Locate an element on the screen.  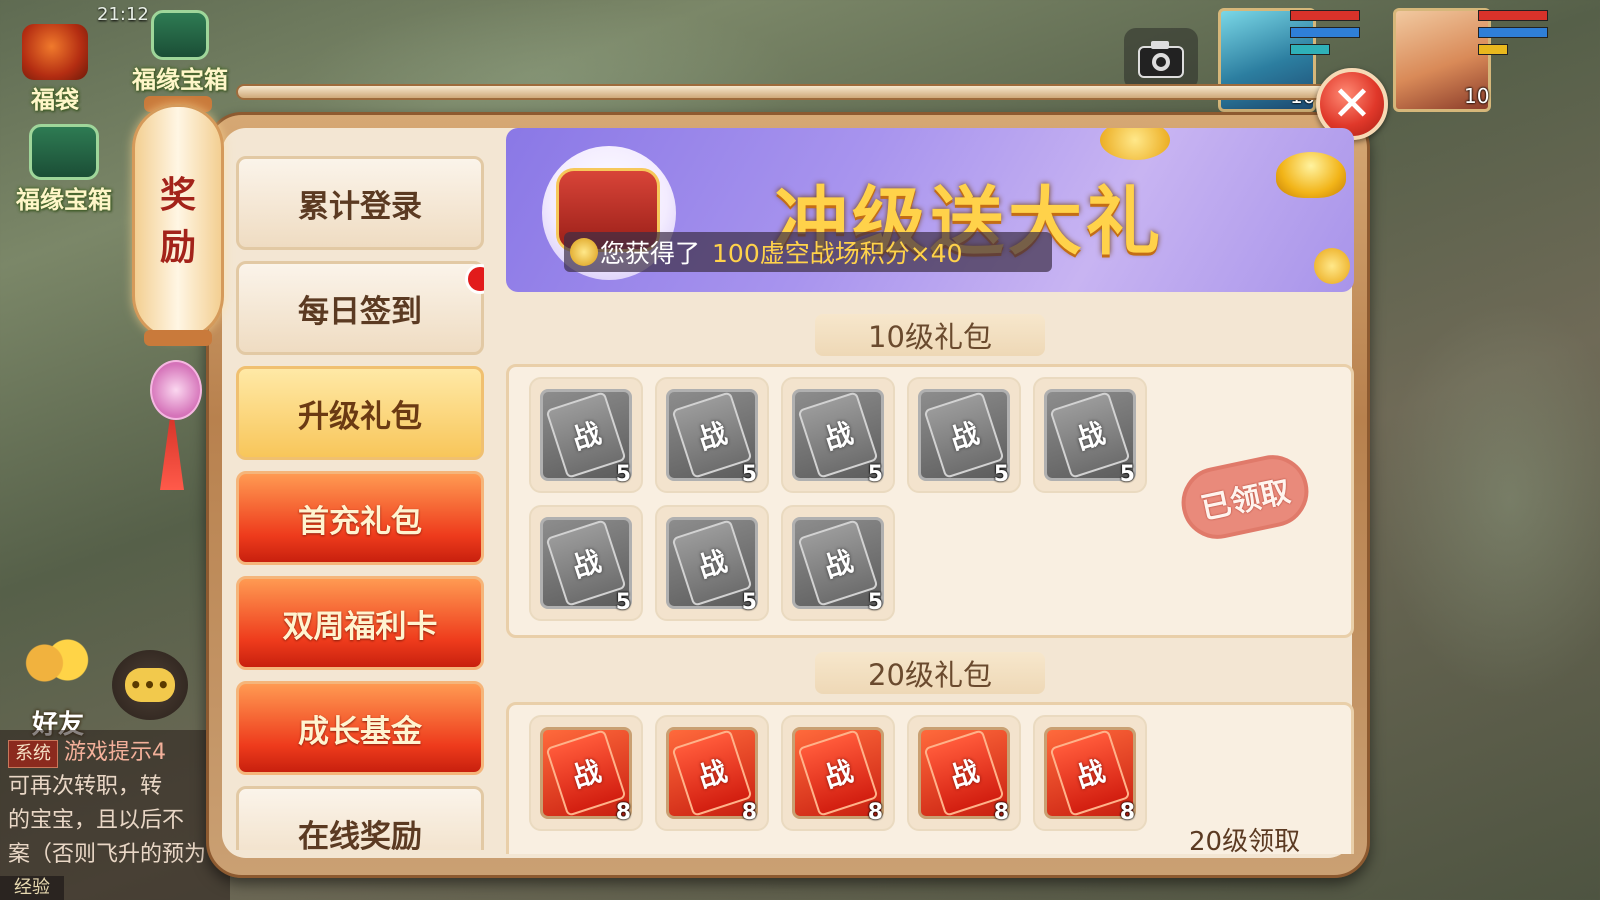
menu-growth-fund: 成长基金 is located at coordinates (360, 728).